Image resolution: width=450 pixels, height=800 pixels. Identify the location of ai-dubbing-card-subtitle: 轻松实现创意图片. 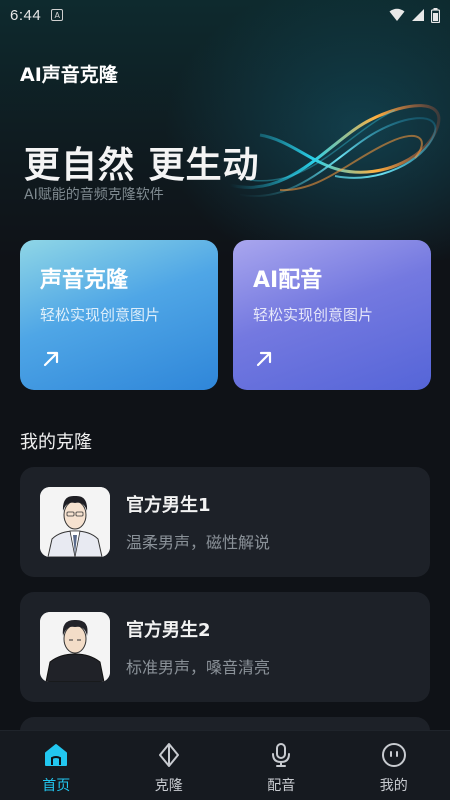
(313, 315).